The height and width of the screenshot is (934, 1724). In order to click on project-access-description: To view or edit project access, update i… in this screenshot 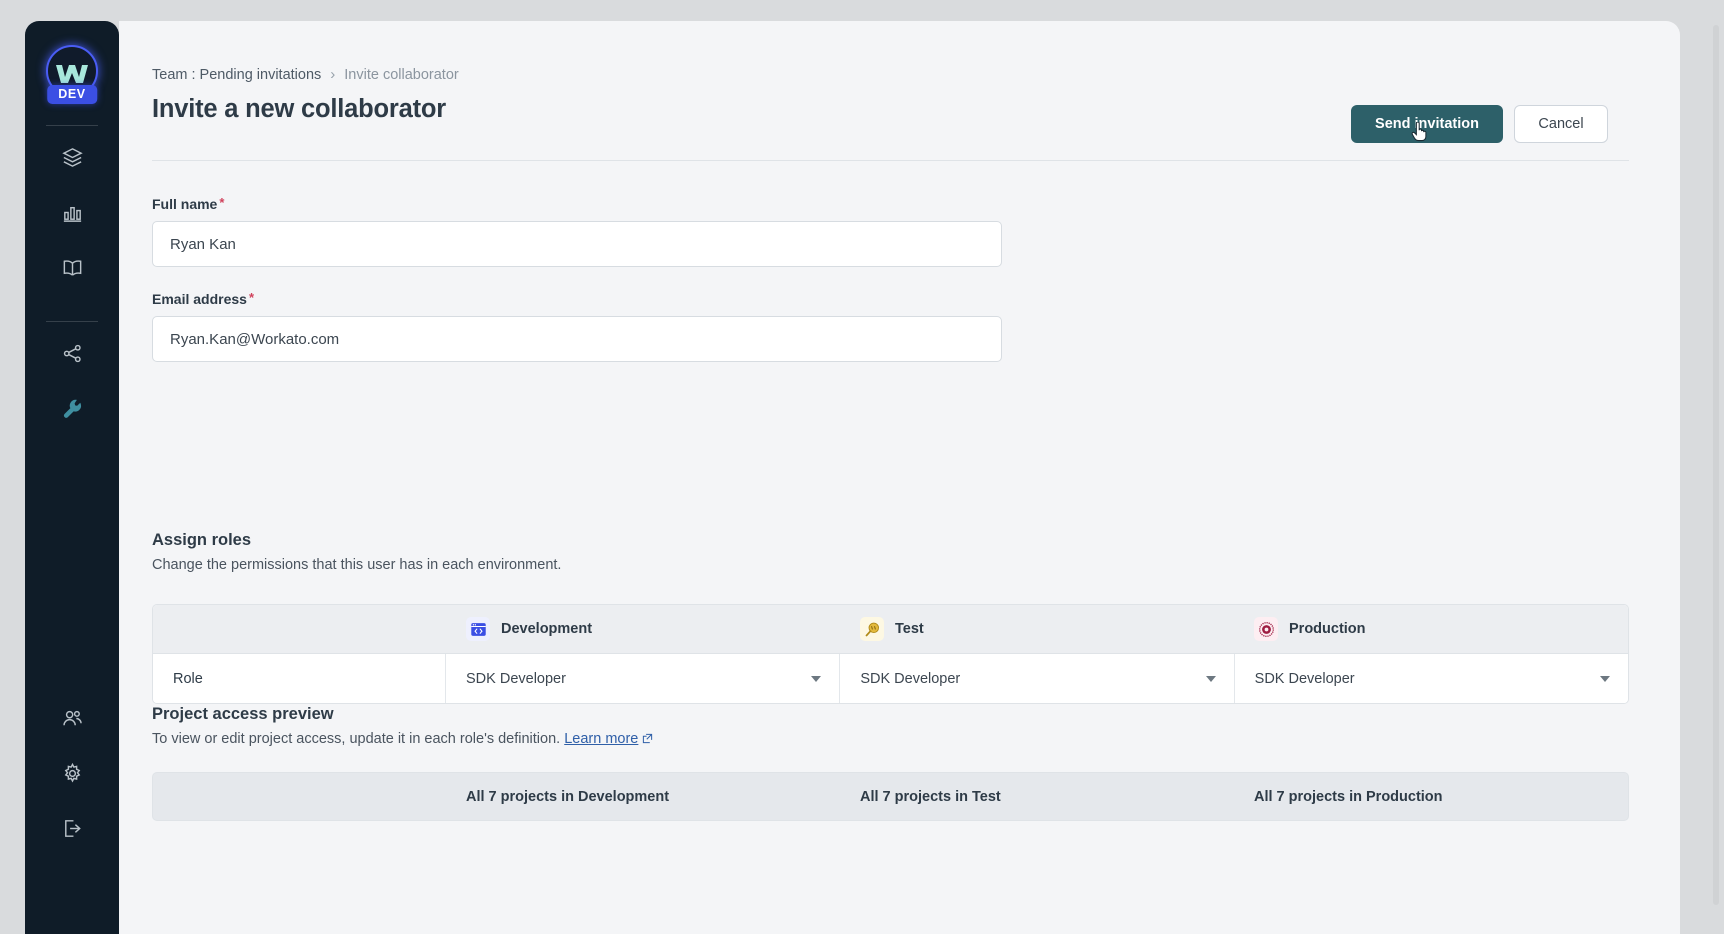, I will do `click(890, 739)`.